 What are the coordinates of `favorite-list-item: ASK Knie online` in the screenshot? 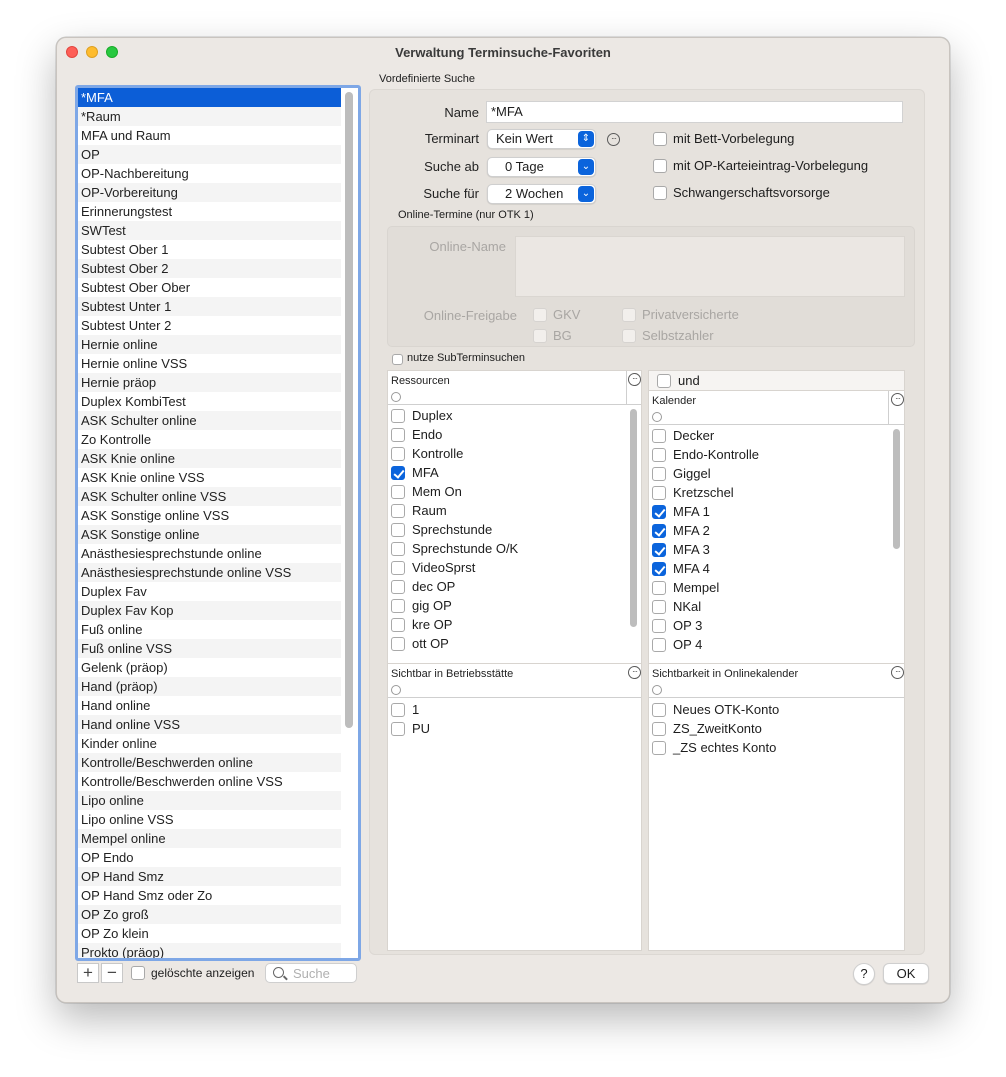 It's located at (209, 458).